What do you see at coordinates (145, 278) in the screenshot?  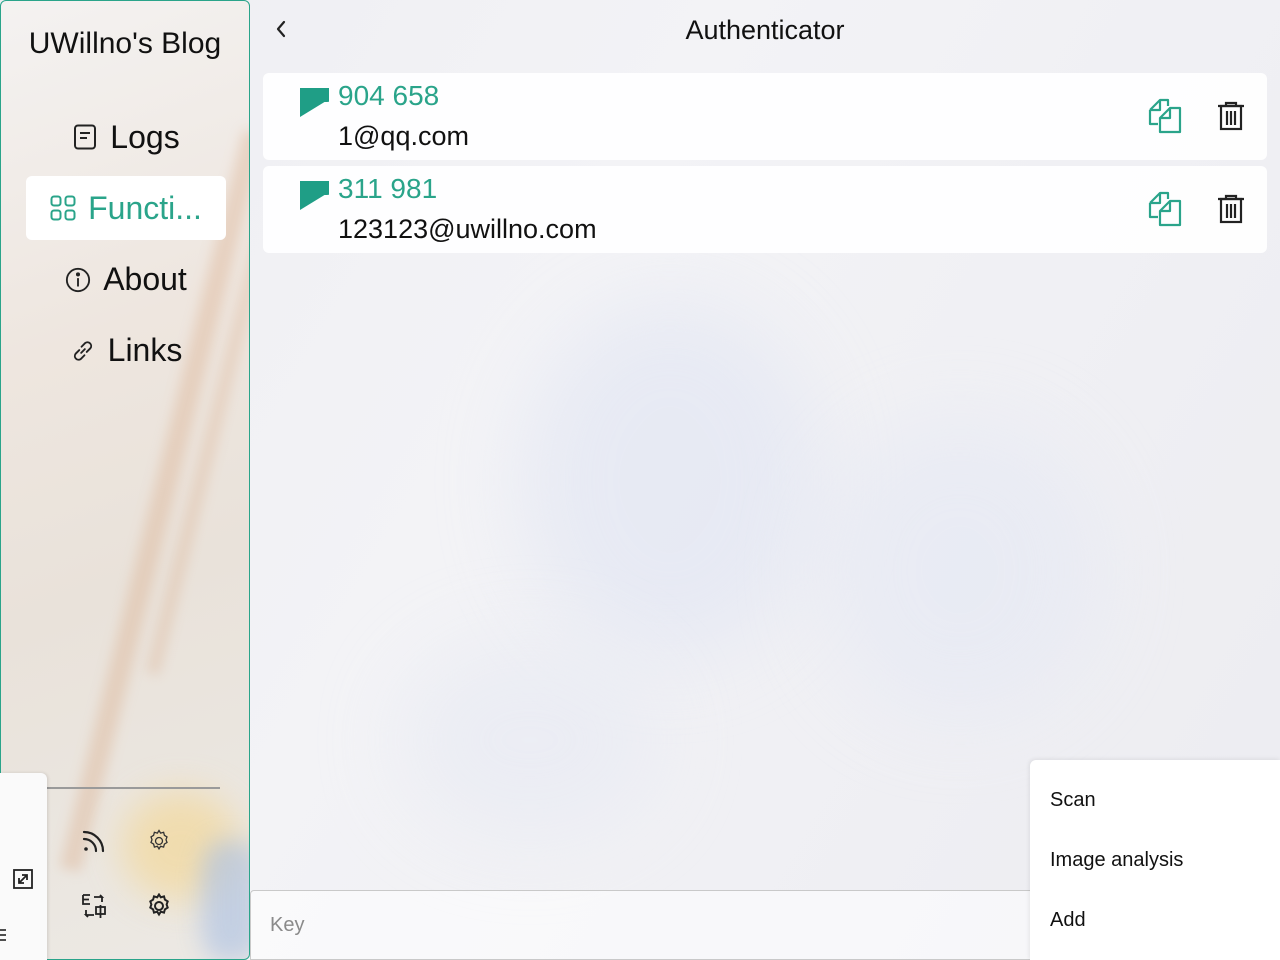 I see `sidebar-item-label: About` at bounding box center [145, 278].